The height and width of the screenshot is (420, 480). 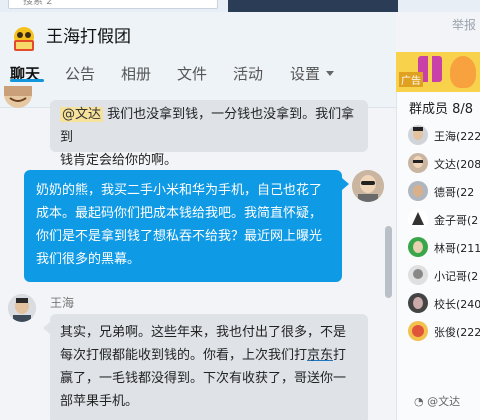 What do you see at coordinates (441, 109) in the screenshot?
I see `members-title: 群成员 8/8` at bounding box center [441, 109].